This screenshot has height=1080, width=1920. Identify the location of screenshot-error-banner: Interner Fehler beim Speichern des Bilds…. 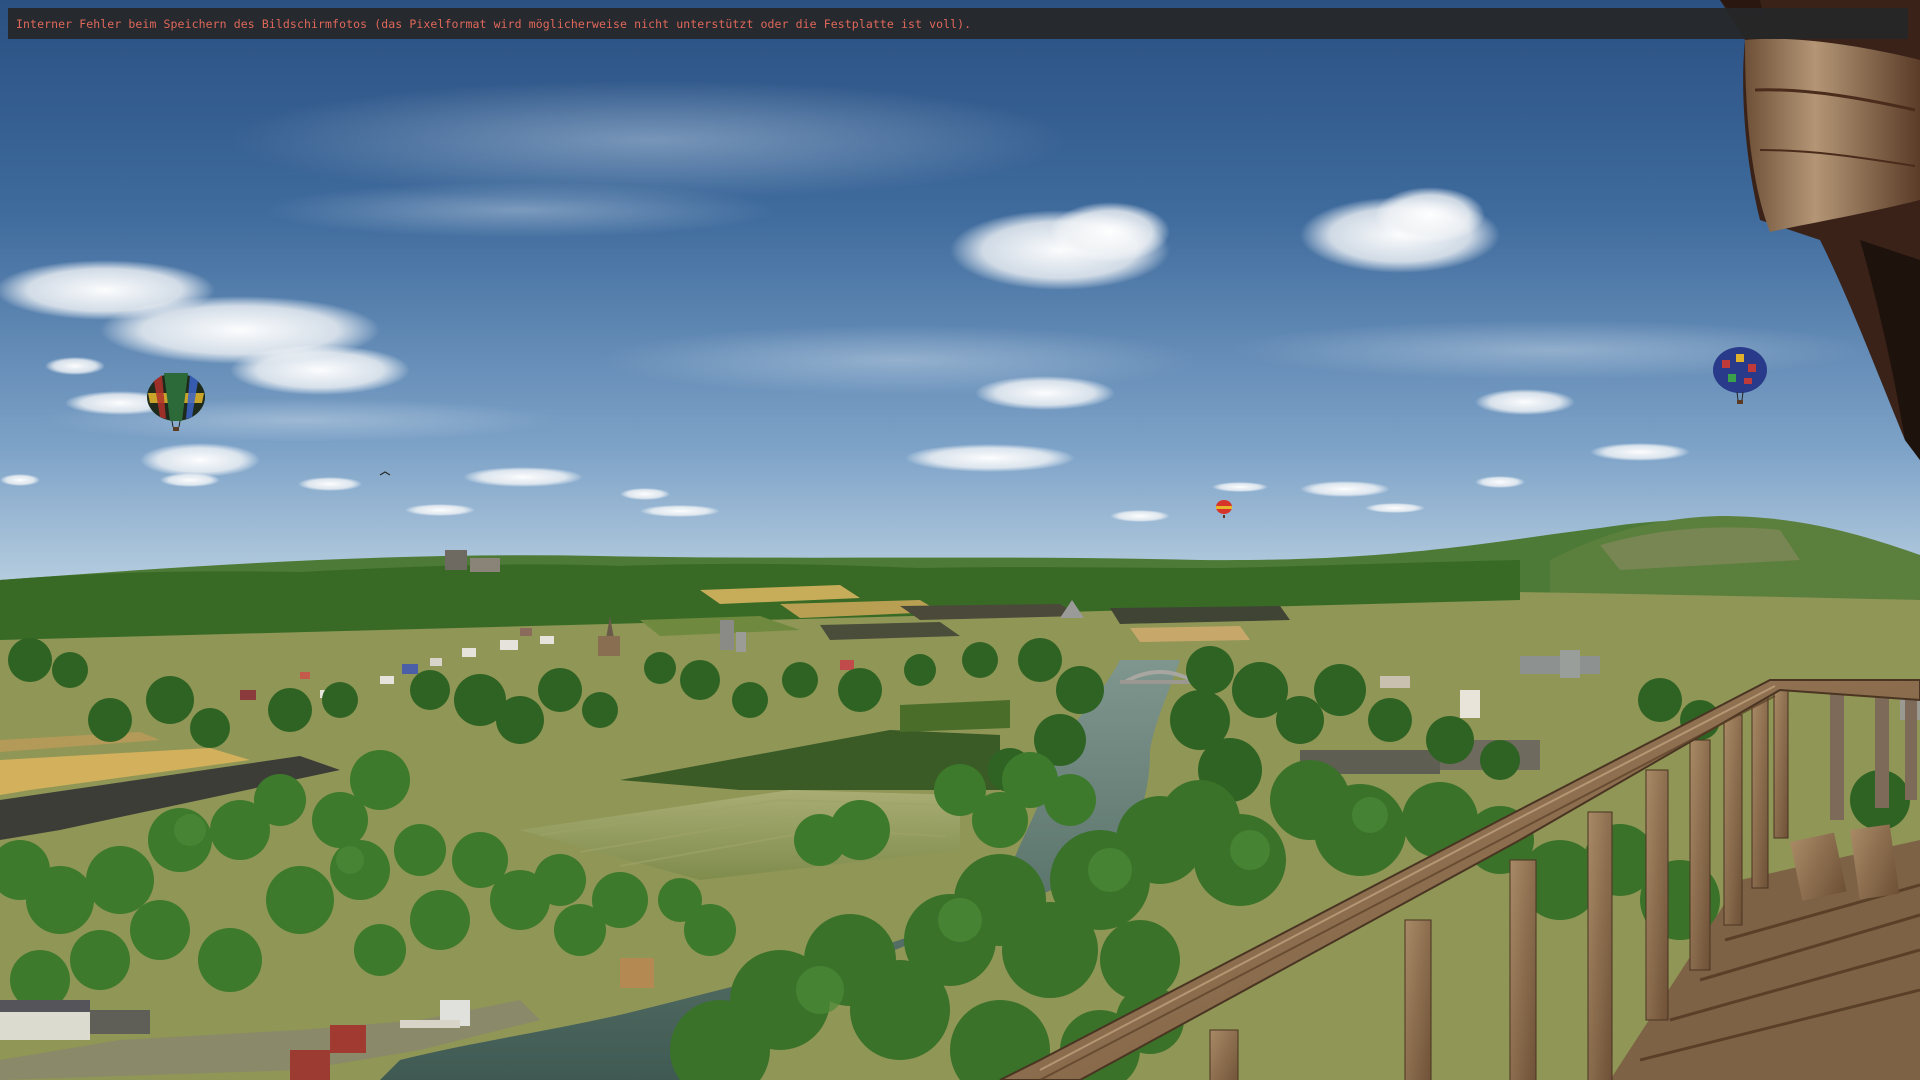
(958, 23).